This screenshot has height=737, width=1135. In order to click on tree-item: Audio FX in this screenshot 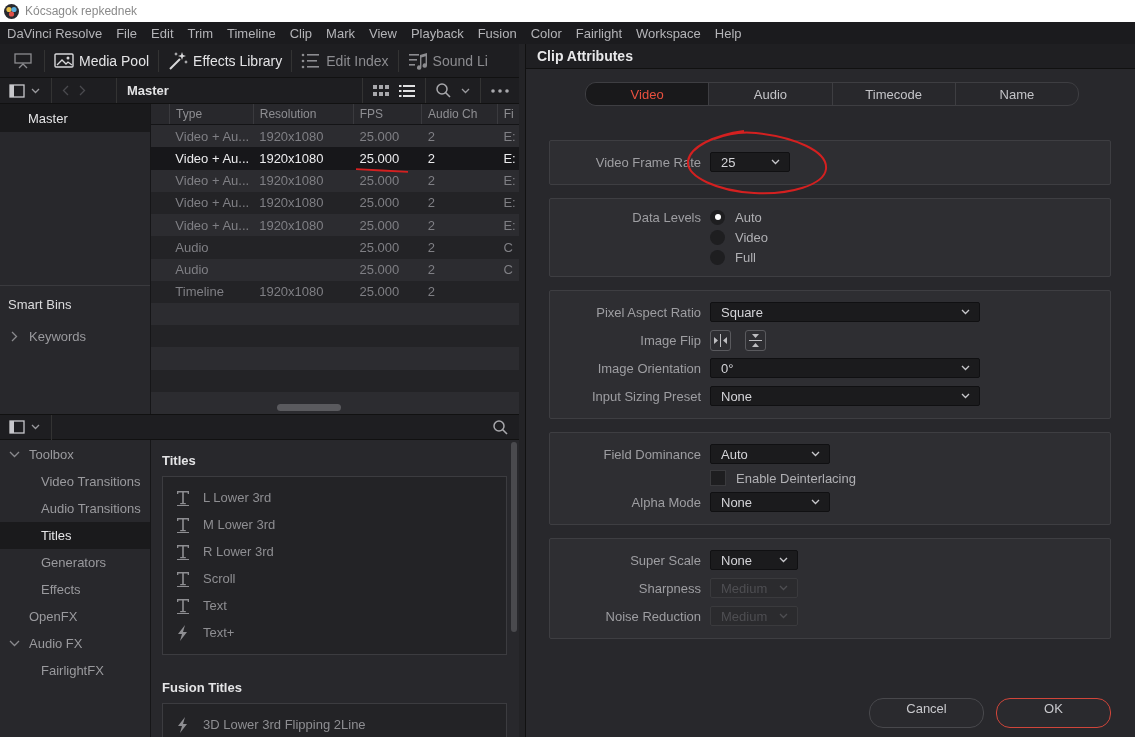, I will do `click(56, 643)`.